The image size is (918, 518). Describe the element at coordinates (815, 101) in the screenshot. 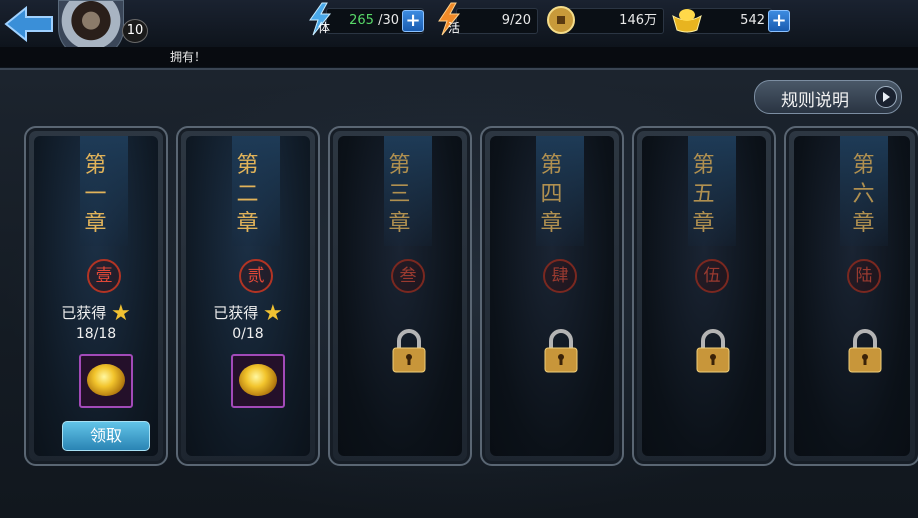

I see `rules-button-label: 规则说明` at that location.